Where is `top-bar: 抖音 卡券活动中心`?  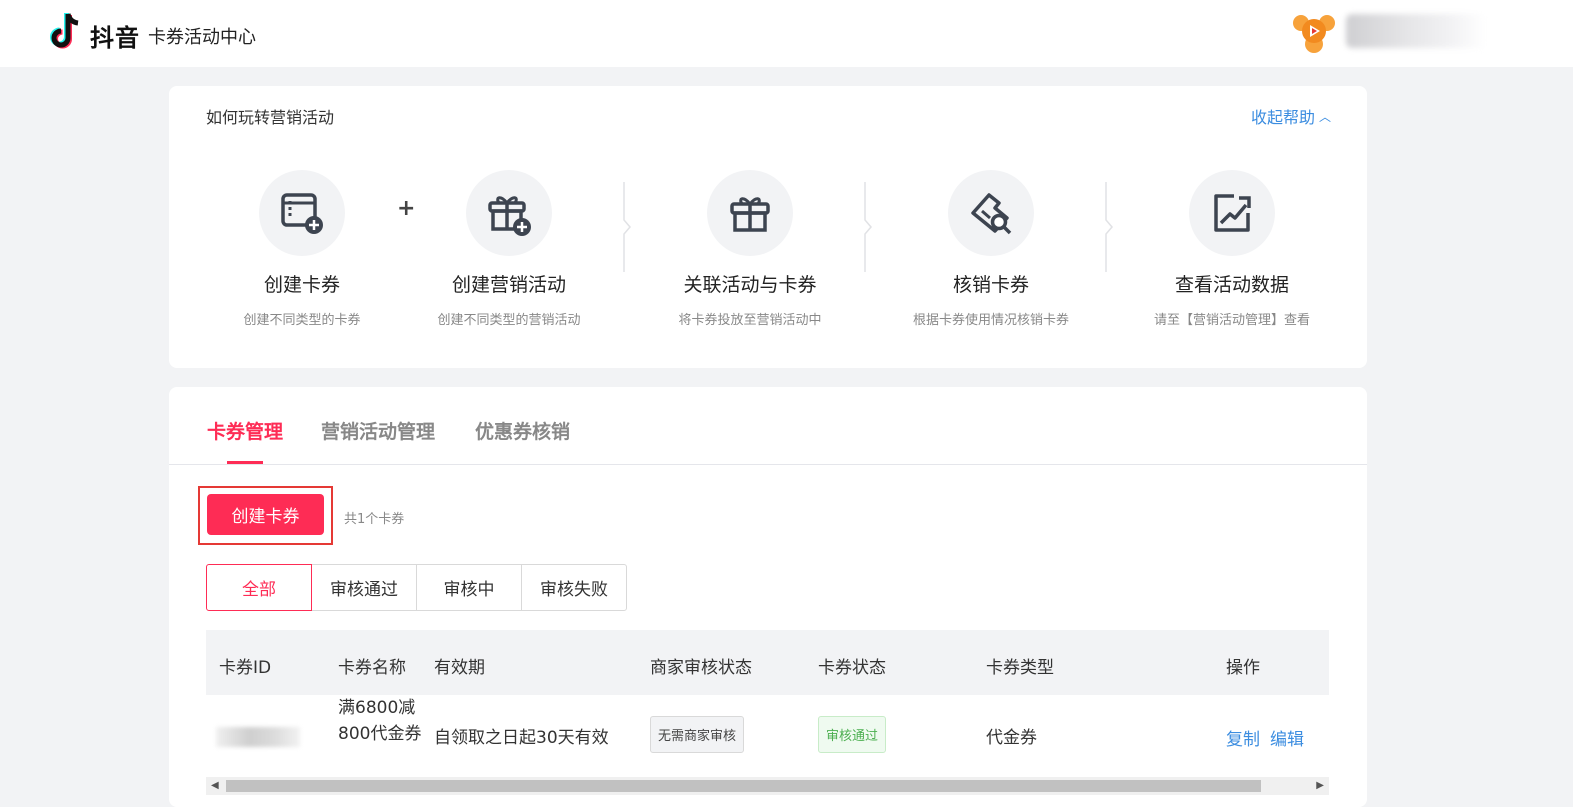
top-bar: 抖音 卡券活动中心 is located at coordinates (786, 33).